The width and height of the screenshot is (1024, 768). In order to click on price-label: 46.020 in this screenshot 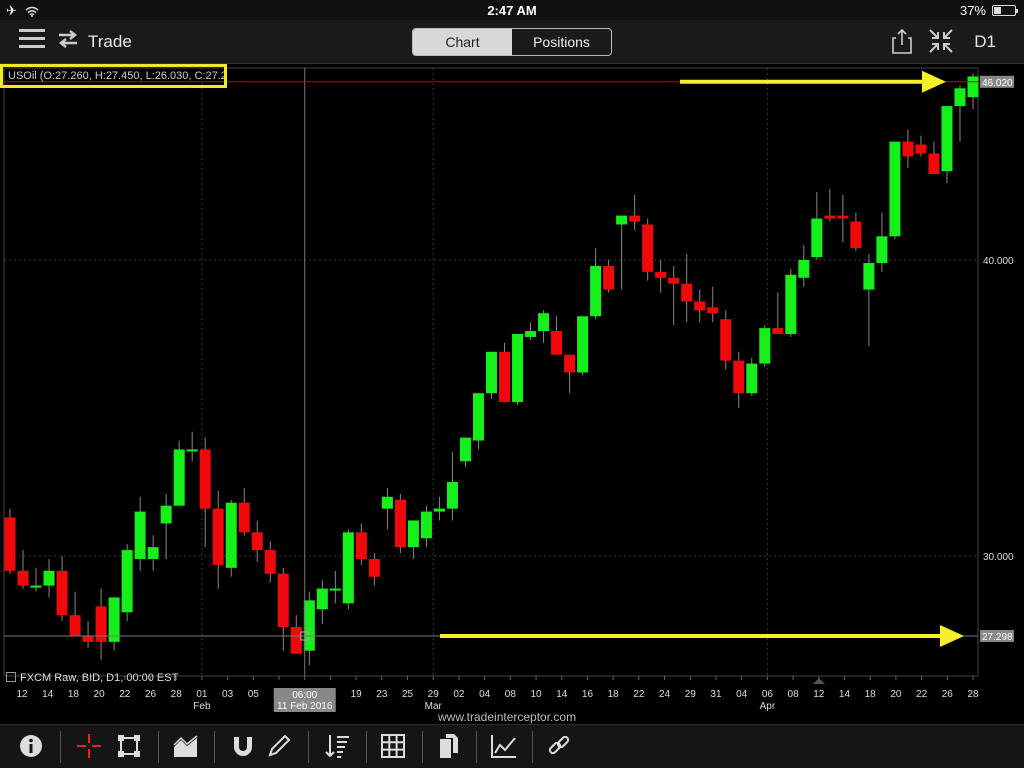, I will do `click(997, 83)`.